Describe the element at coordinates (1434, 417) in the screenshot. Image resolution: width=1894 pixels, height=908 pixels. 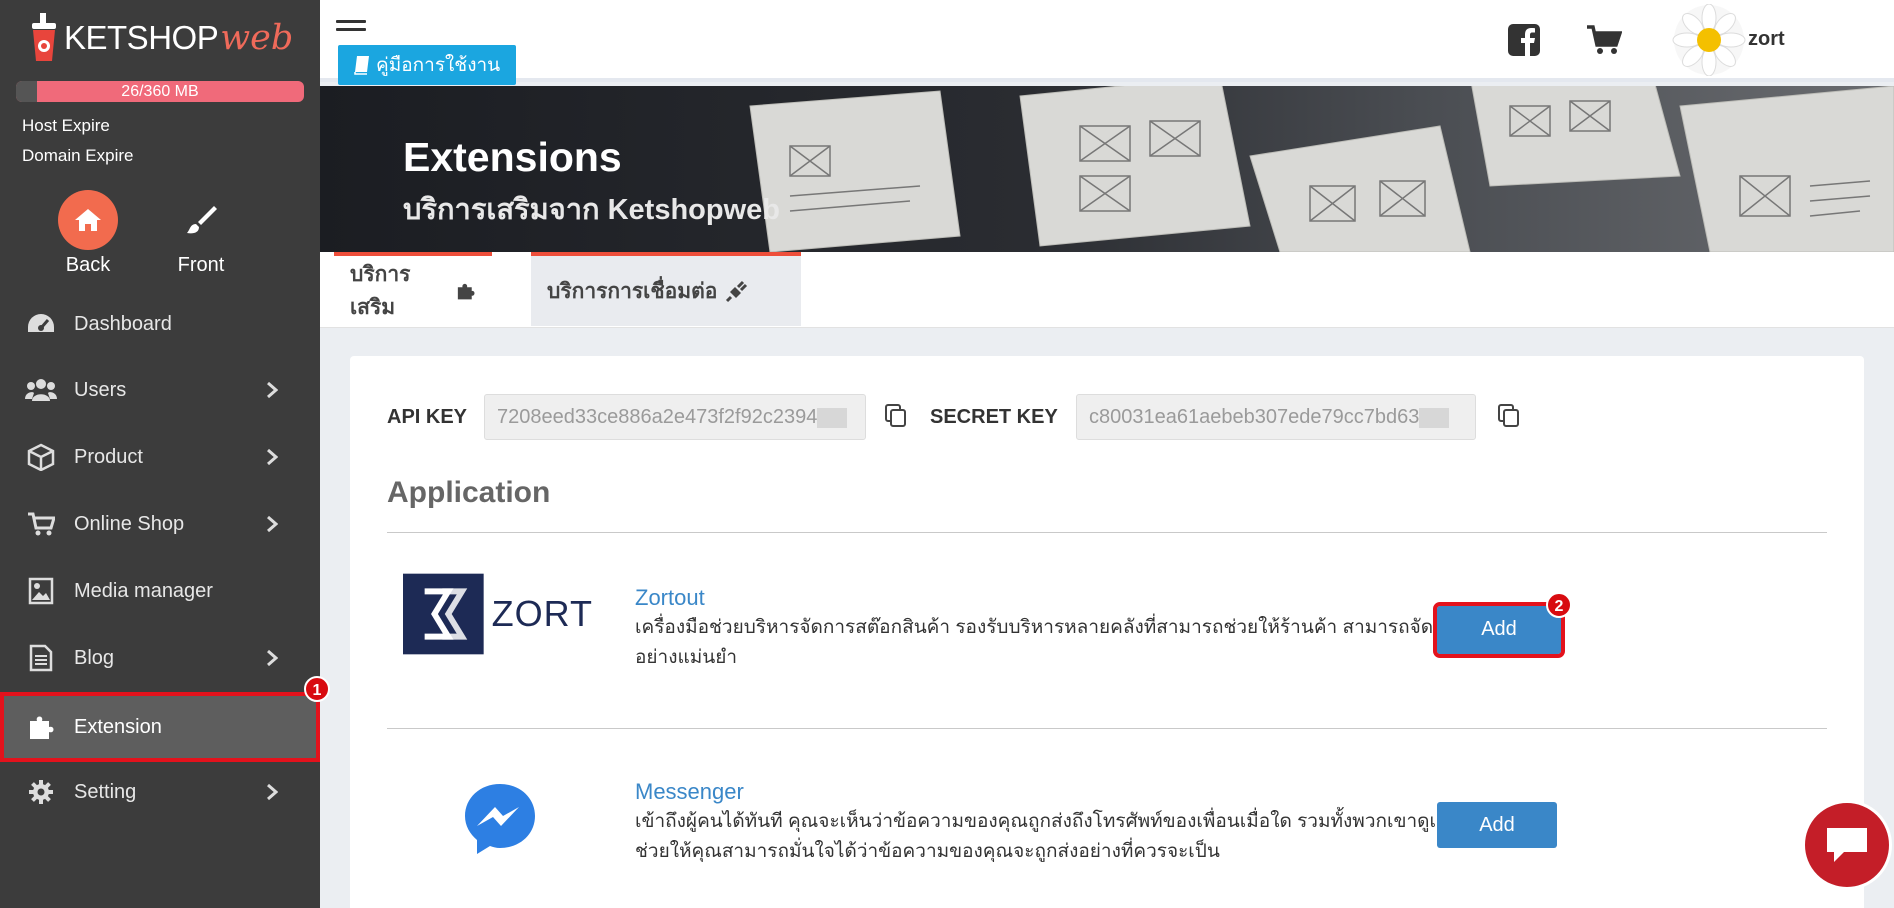
I see `secret-key-mask` at that location.